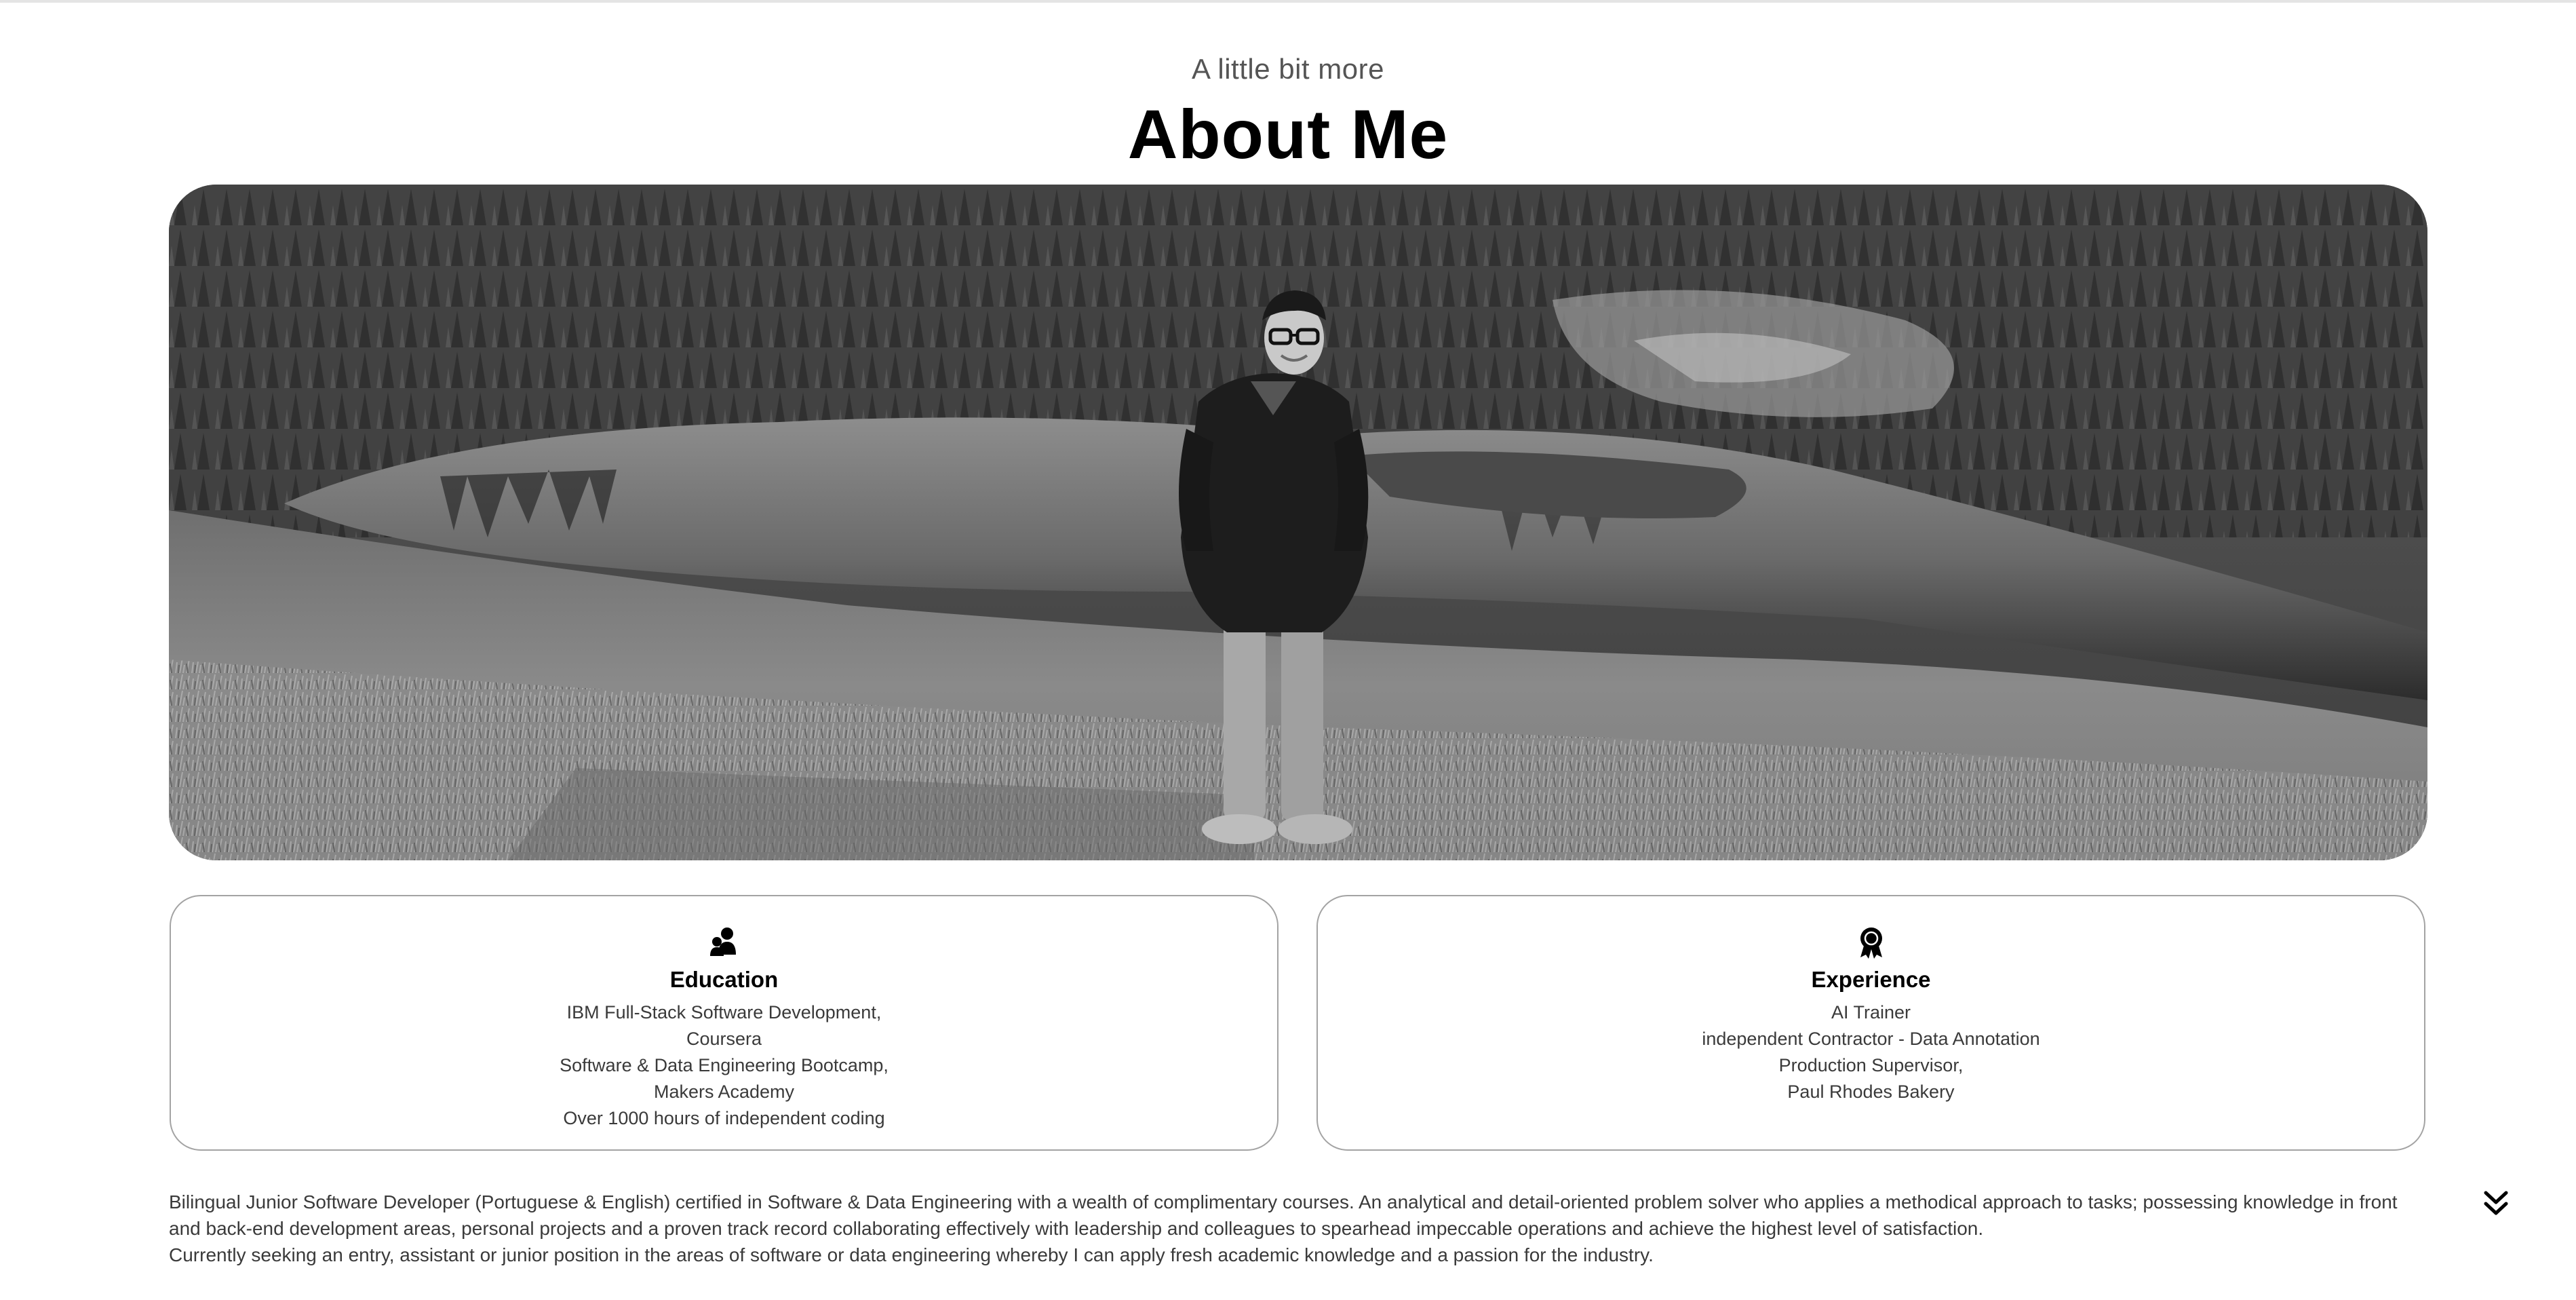 This screenshot has width=2576, height=1300. What do you see at coordinates (1871, 1012) in the screenshot?
I see `experience-line: AI Trainer` at bounding box center [1871, 1012].